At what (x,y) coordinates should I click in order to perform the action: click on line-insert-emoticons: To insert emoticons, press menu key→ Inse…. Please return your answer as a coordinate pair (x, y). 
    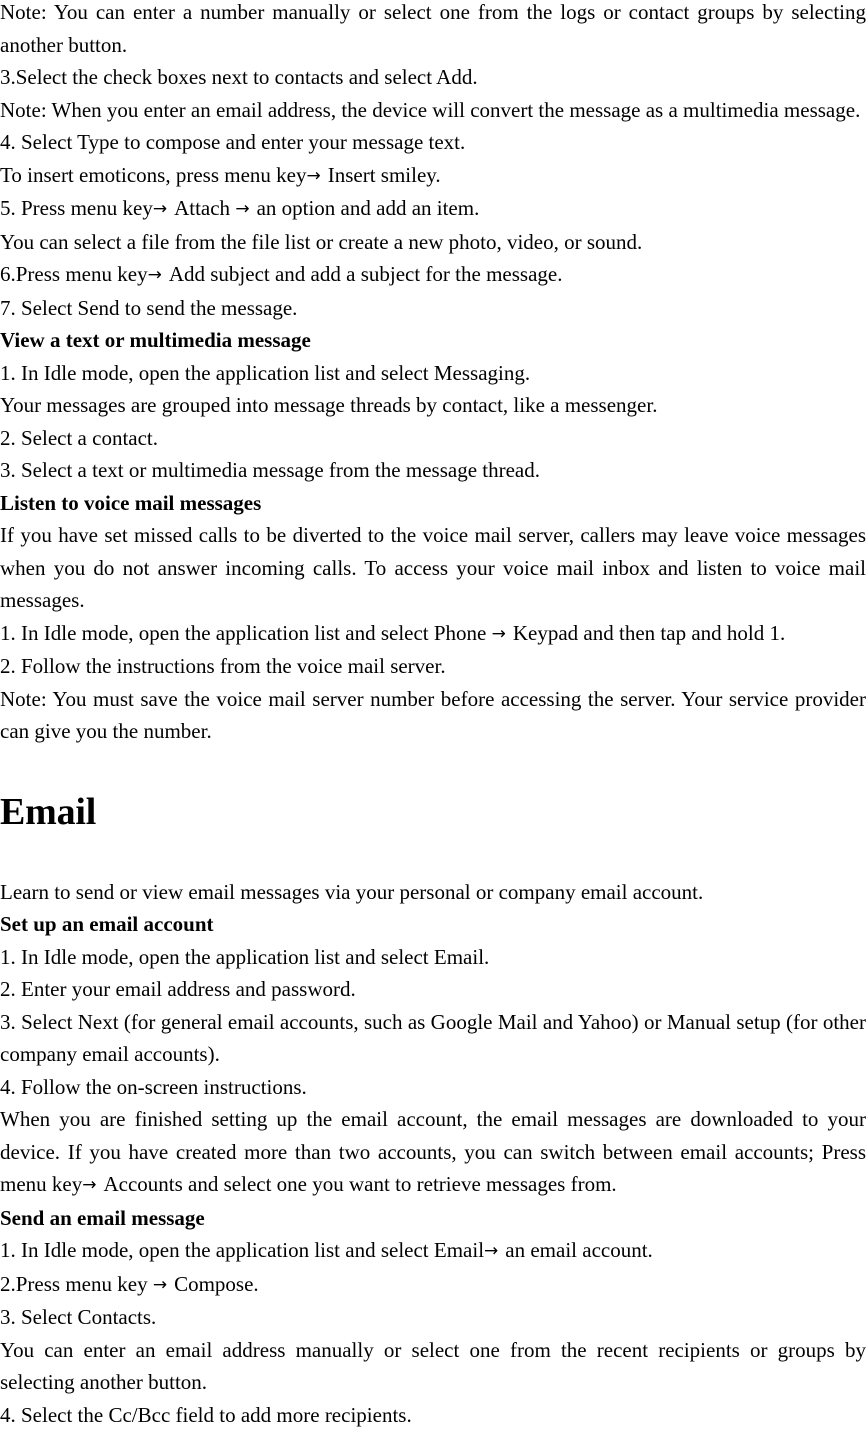
    Looking at the image, I should click on (433, 176).